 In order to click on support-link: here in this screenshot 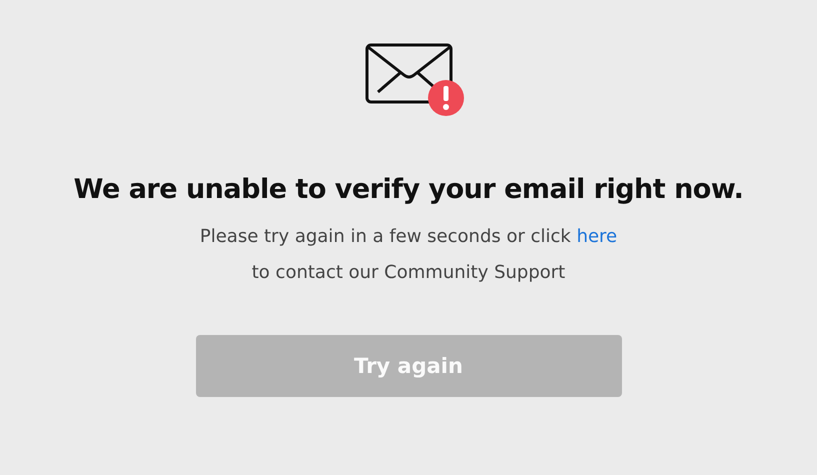, I will do `click(597, 236)`.